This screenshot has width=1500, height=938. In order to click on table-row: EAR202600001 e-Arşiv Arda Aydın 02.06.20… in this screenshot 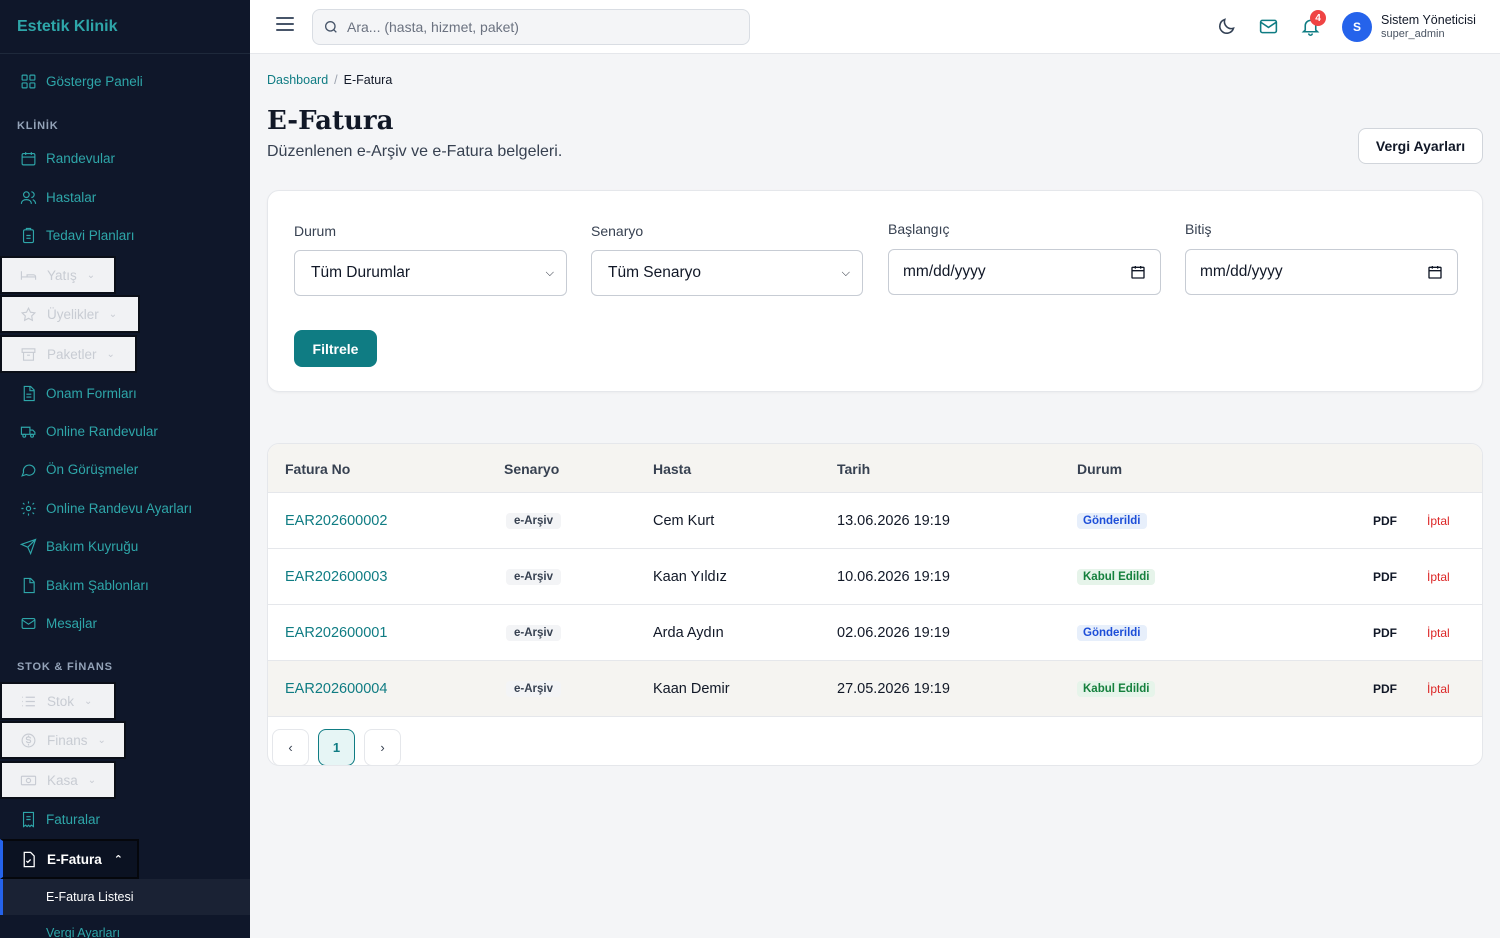, I will do `click(875, 633)`.